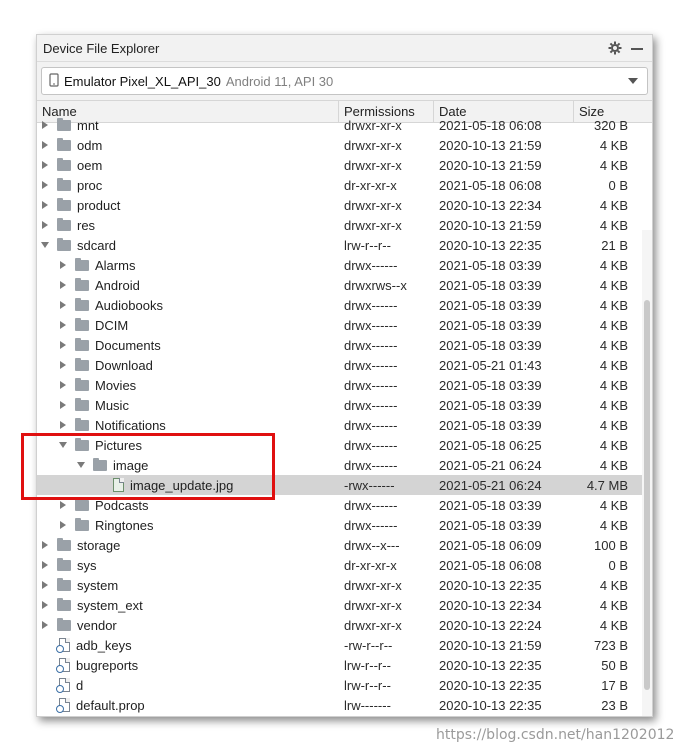 The width and height of the screenshot is (687, 754). Describe the element at coordinates (188, 225) in the screenshot. I see `name-cell: res` at that location.